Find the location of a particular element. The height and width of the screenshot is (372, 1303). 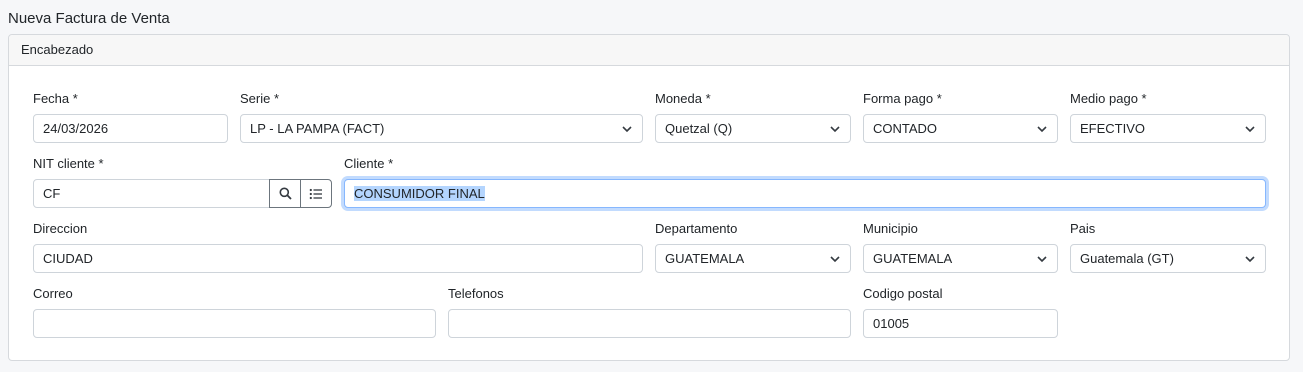

forma-pago-value: CONTADO is located at coordinates (905, 128).